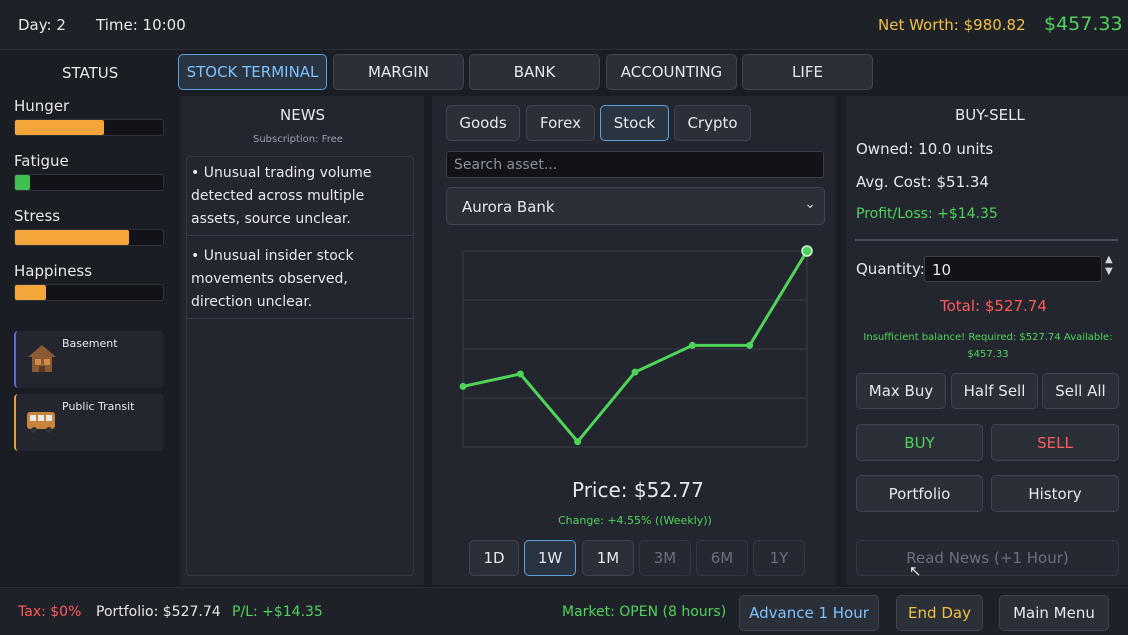  Describe the element at coordinates (1054, 613) in the screenshot. I see `main-menu-button: Main Menu` at that location.